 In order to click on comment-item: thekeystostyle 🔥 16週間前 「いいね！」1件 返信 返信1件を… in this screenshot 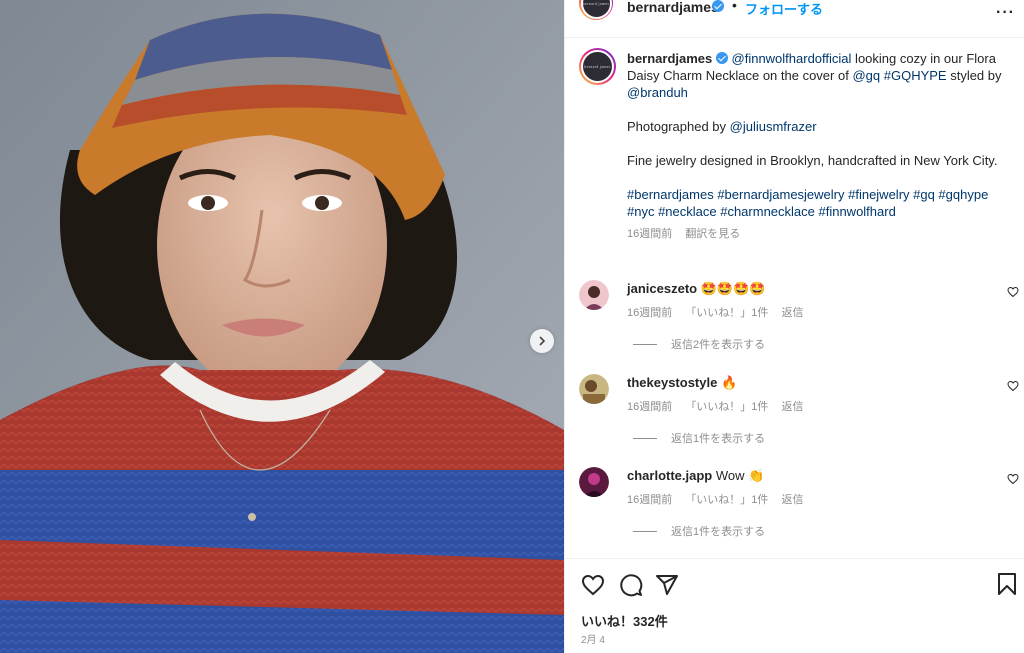, I will do `click(799, 419)`.